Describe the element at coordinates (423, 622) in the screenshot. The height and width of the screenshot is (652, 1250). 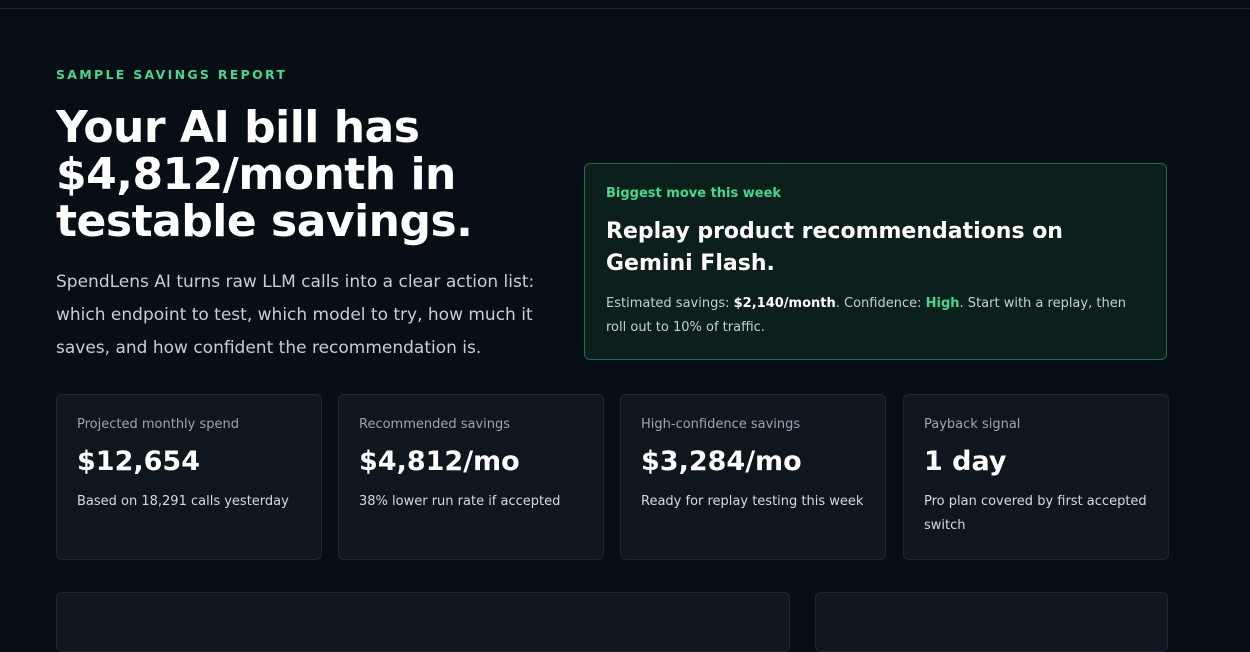
I see `lower-panel-left` at that location.